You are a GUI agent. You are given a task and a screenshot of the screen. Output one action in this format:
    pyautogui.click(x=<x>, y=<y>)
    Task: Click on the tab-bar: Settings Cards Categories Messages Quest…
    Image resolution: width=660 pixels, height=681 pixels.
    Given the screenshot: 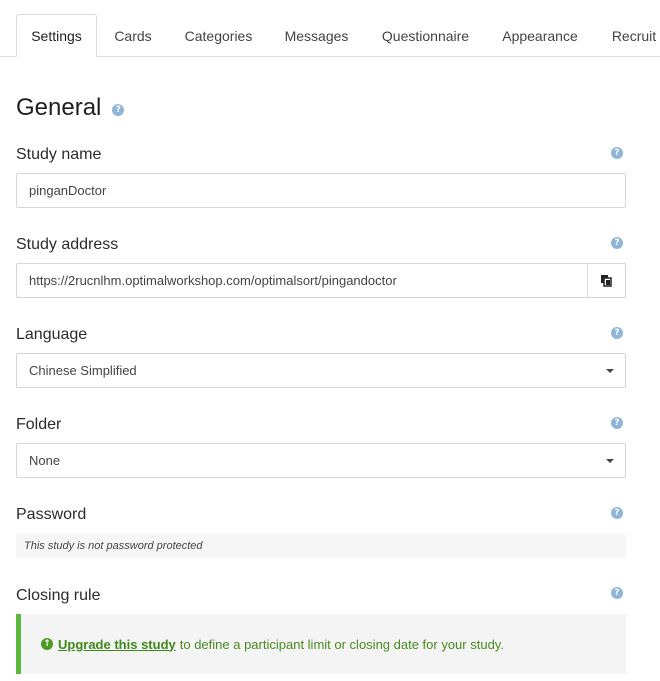 What is the action you would take?
    pyautogui.click(x=330, y=28)
    